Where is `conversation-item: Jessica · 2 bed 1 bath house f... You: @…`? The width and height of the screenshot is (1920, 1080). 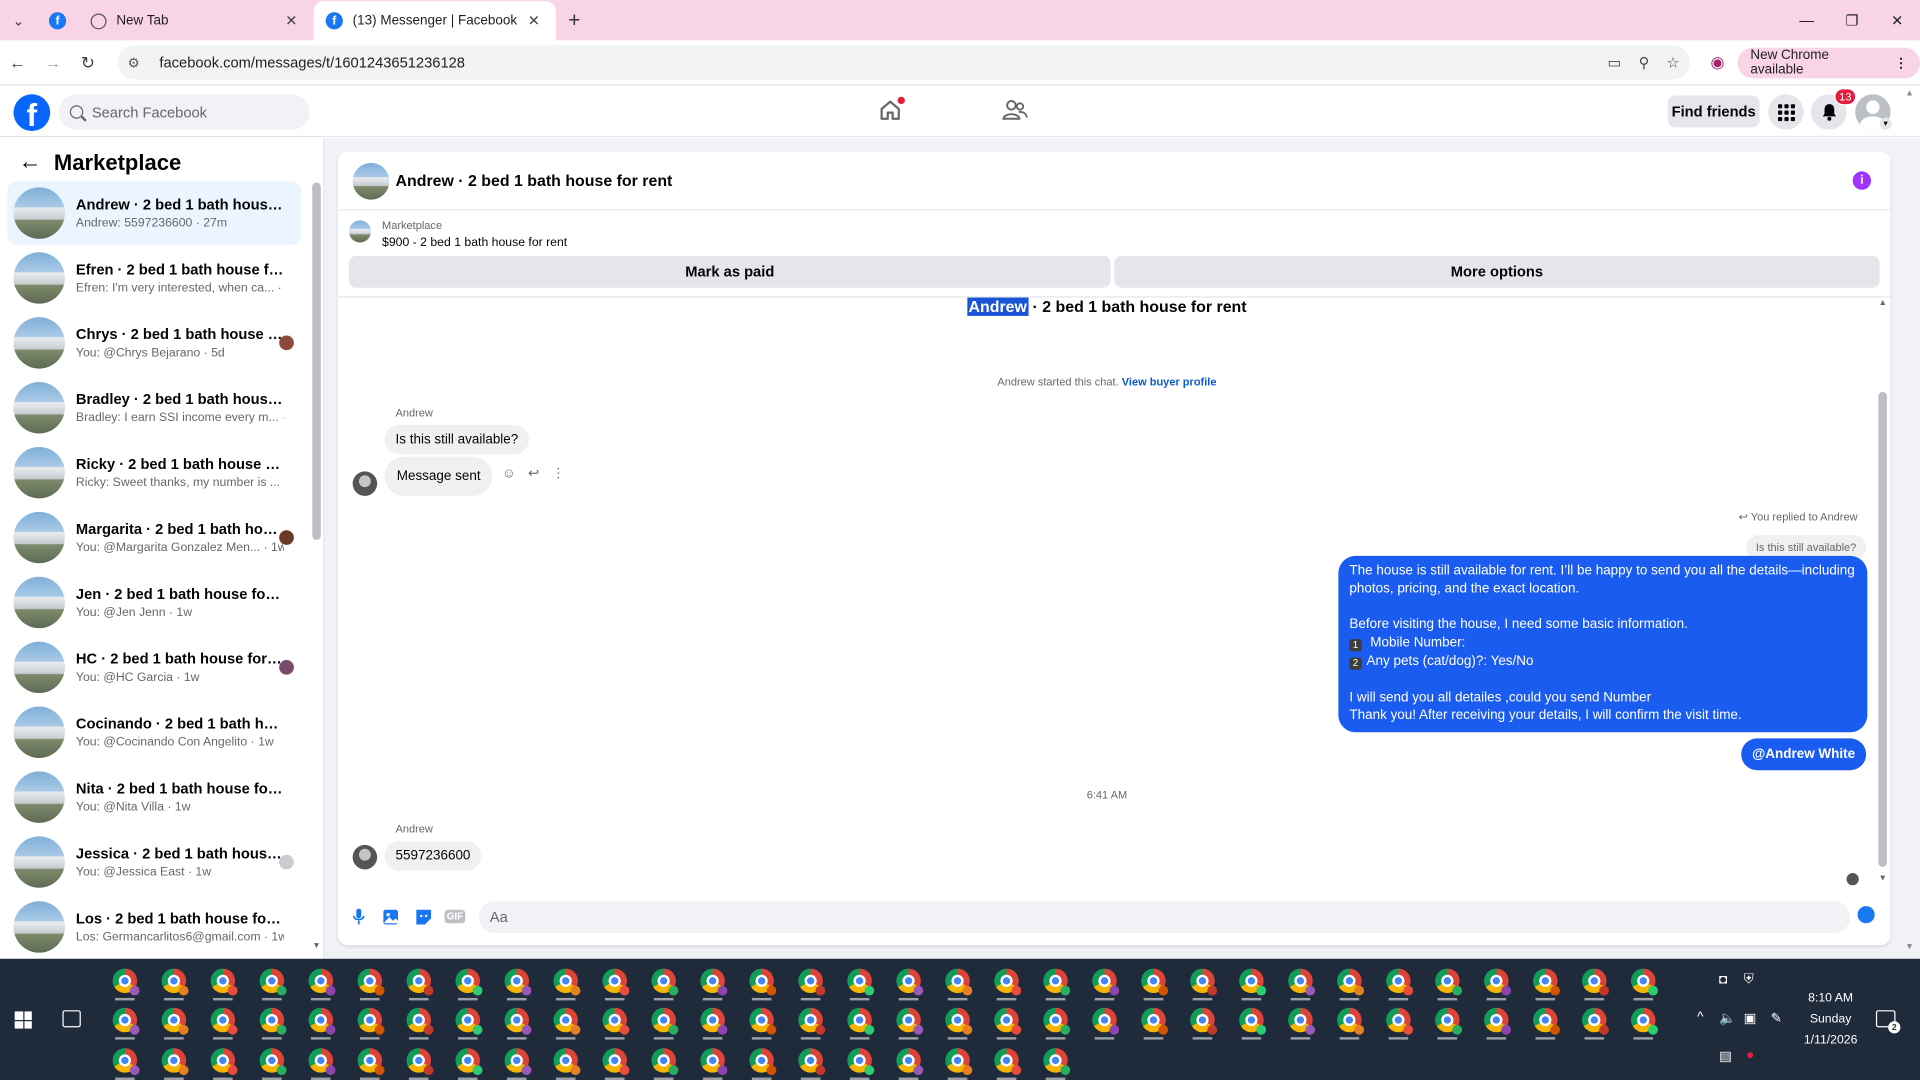 conversation-item: Jessica · 2 bed 1 bath house f... You: @… is located at coordinates (154, 862).